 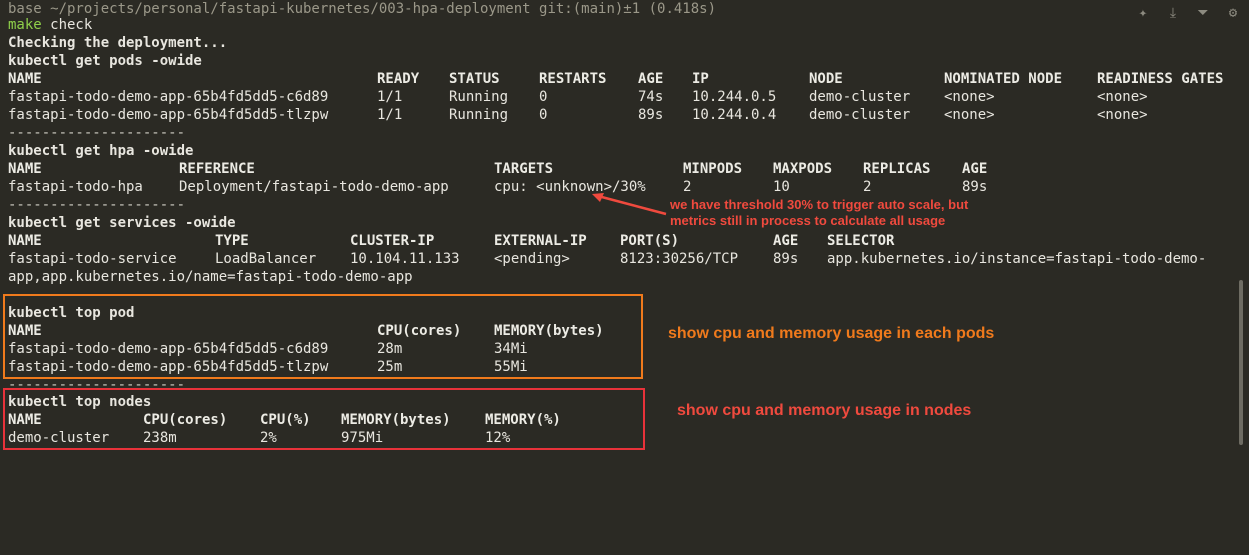 I want to click on col-reference: REFERENCE, so click(x=217, y=169).